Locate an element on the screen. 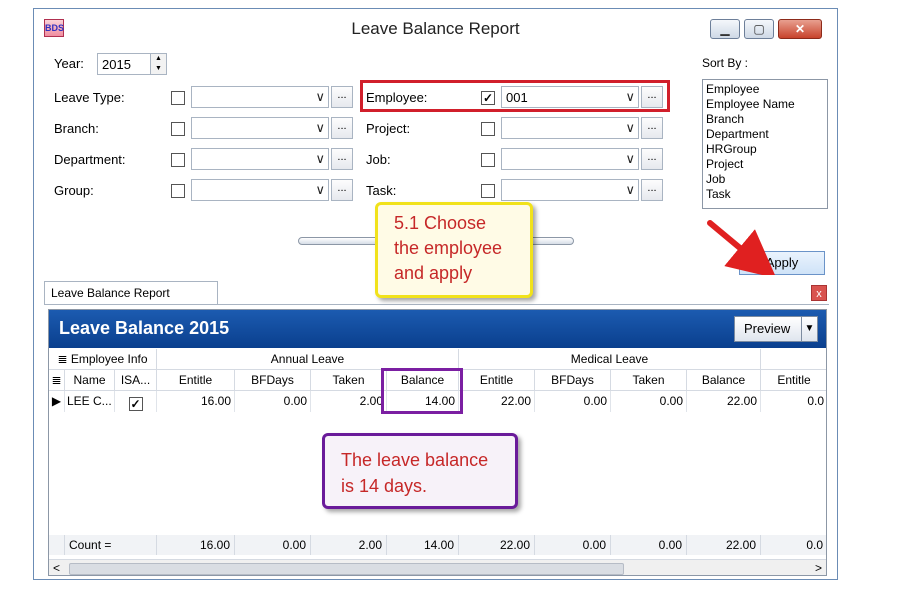 The width and height of the screenshot is (903, 600). horizontal-scrollbar: < > is located at coordinates (437, 567).